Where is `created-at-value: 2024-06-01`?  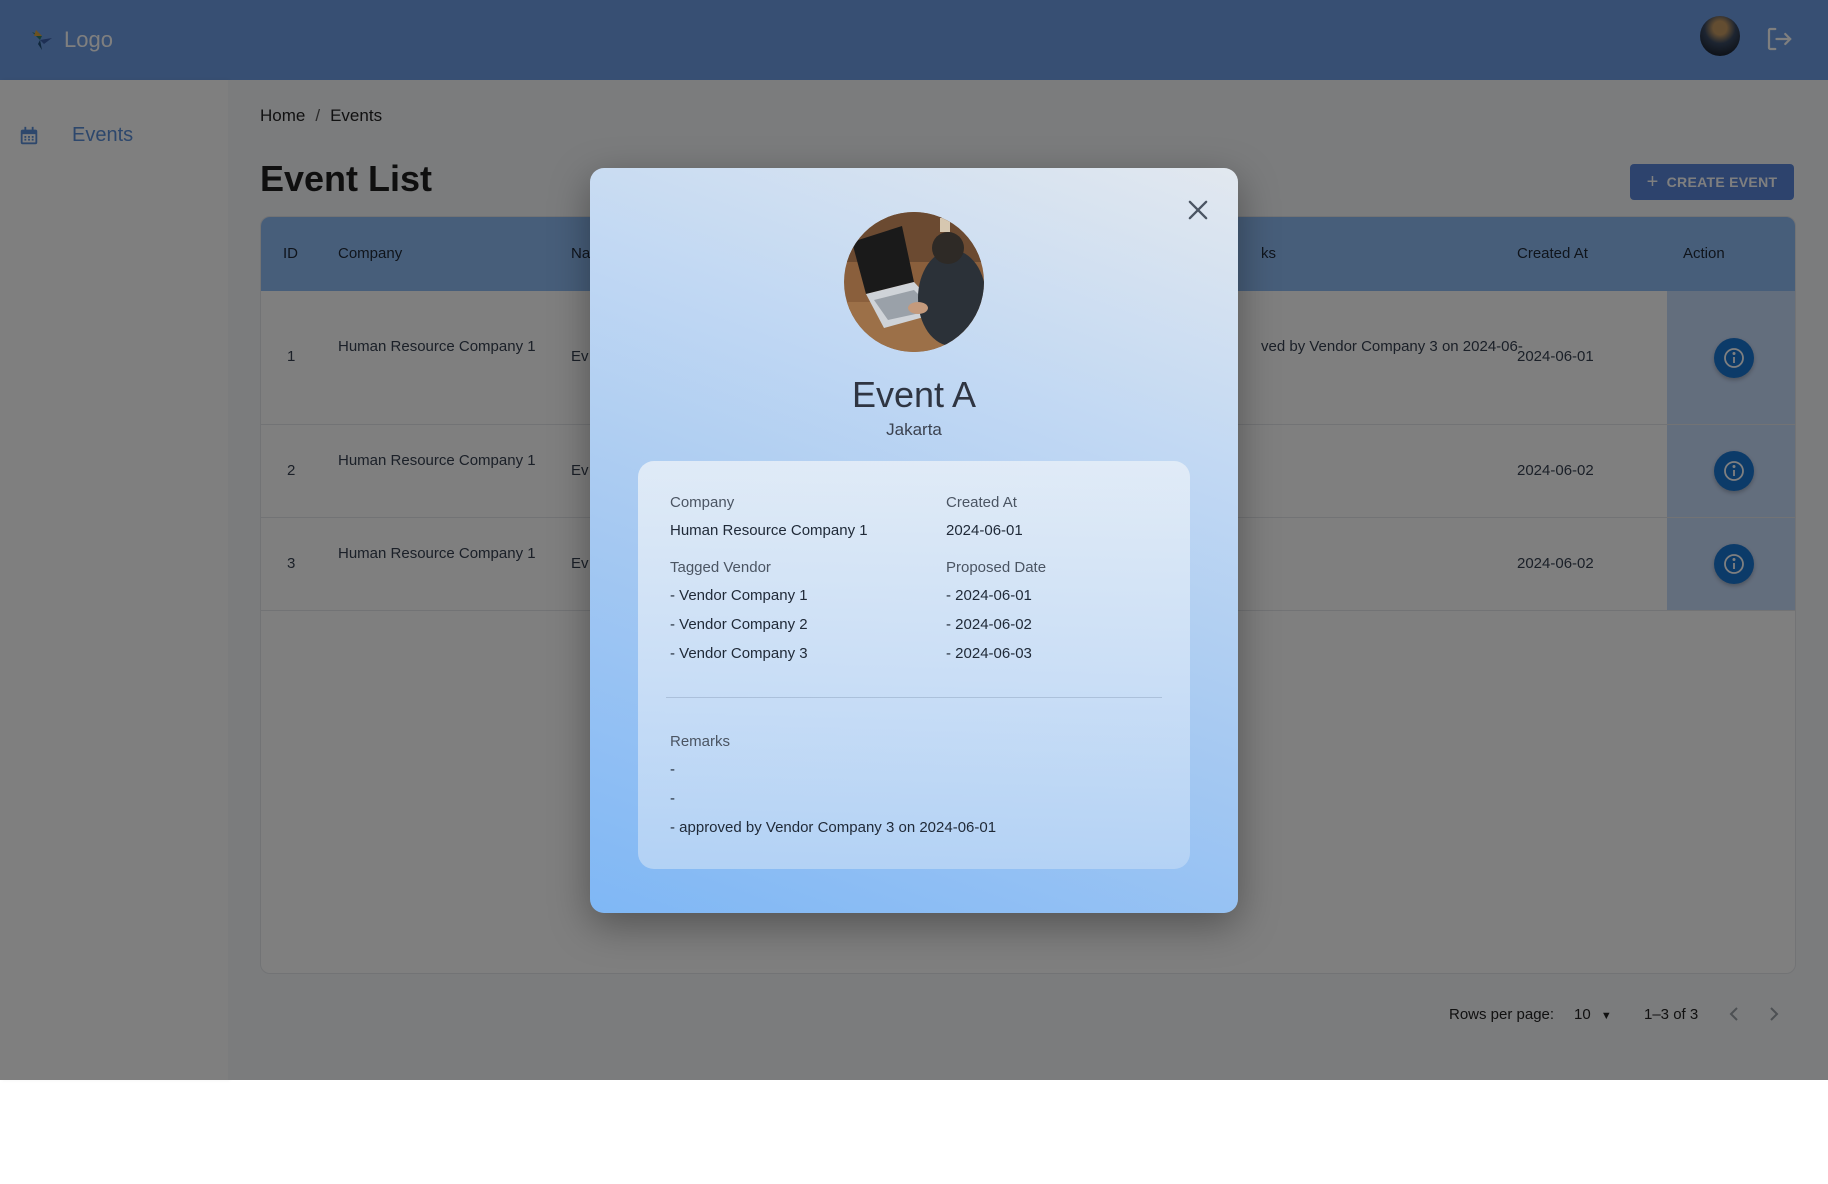
created-at-value: 2024-06-01 is located at coordinates (984, 530).